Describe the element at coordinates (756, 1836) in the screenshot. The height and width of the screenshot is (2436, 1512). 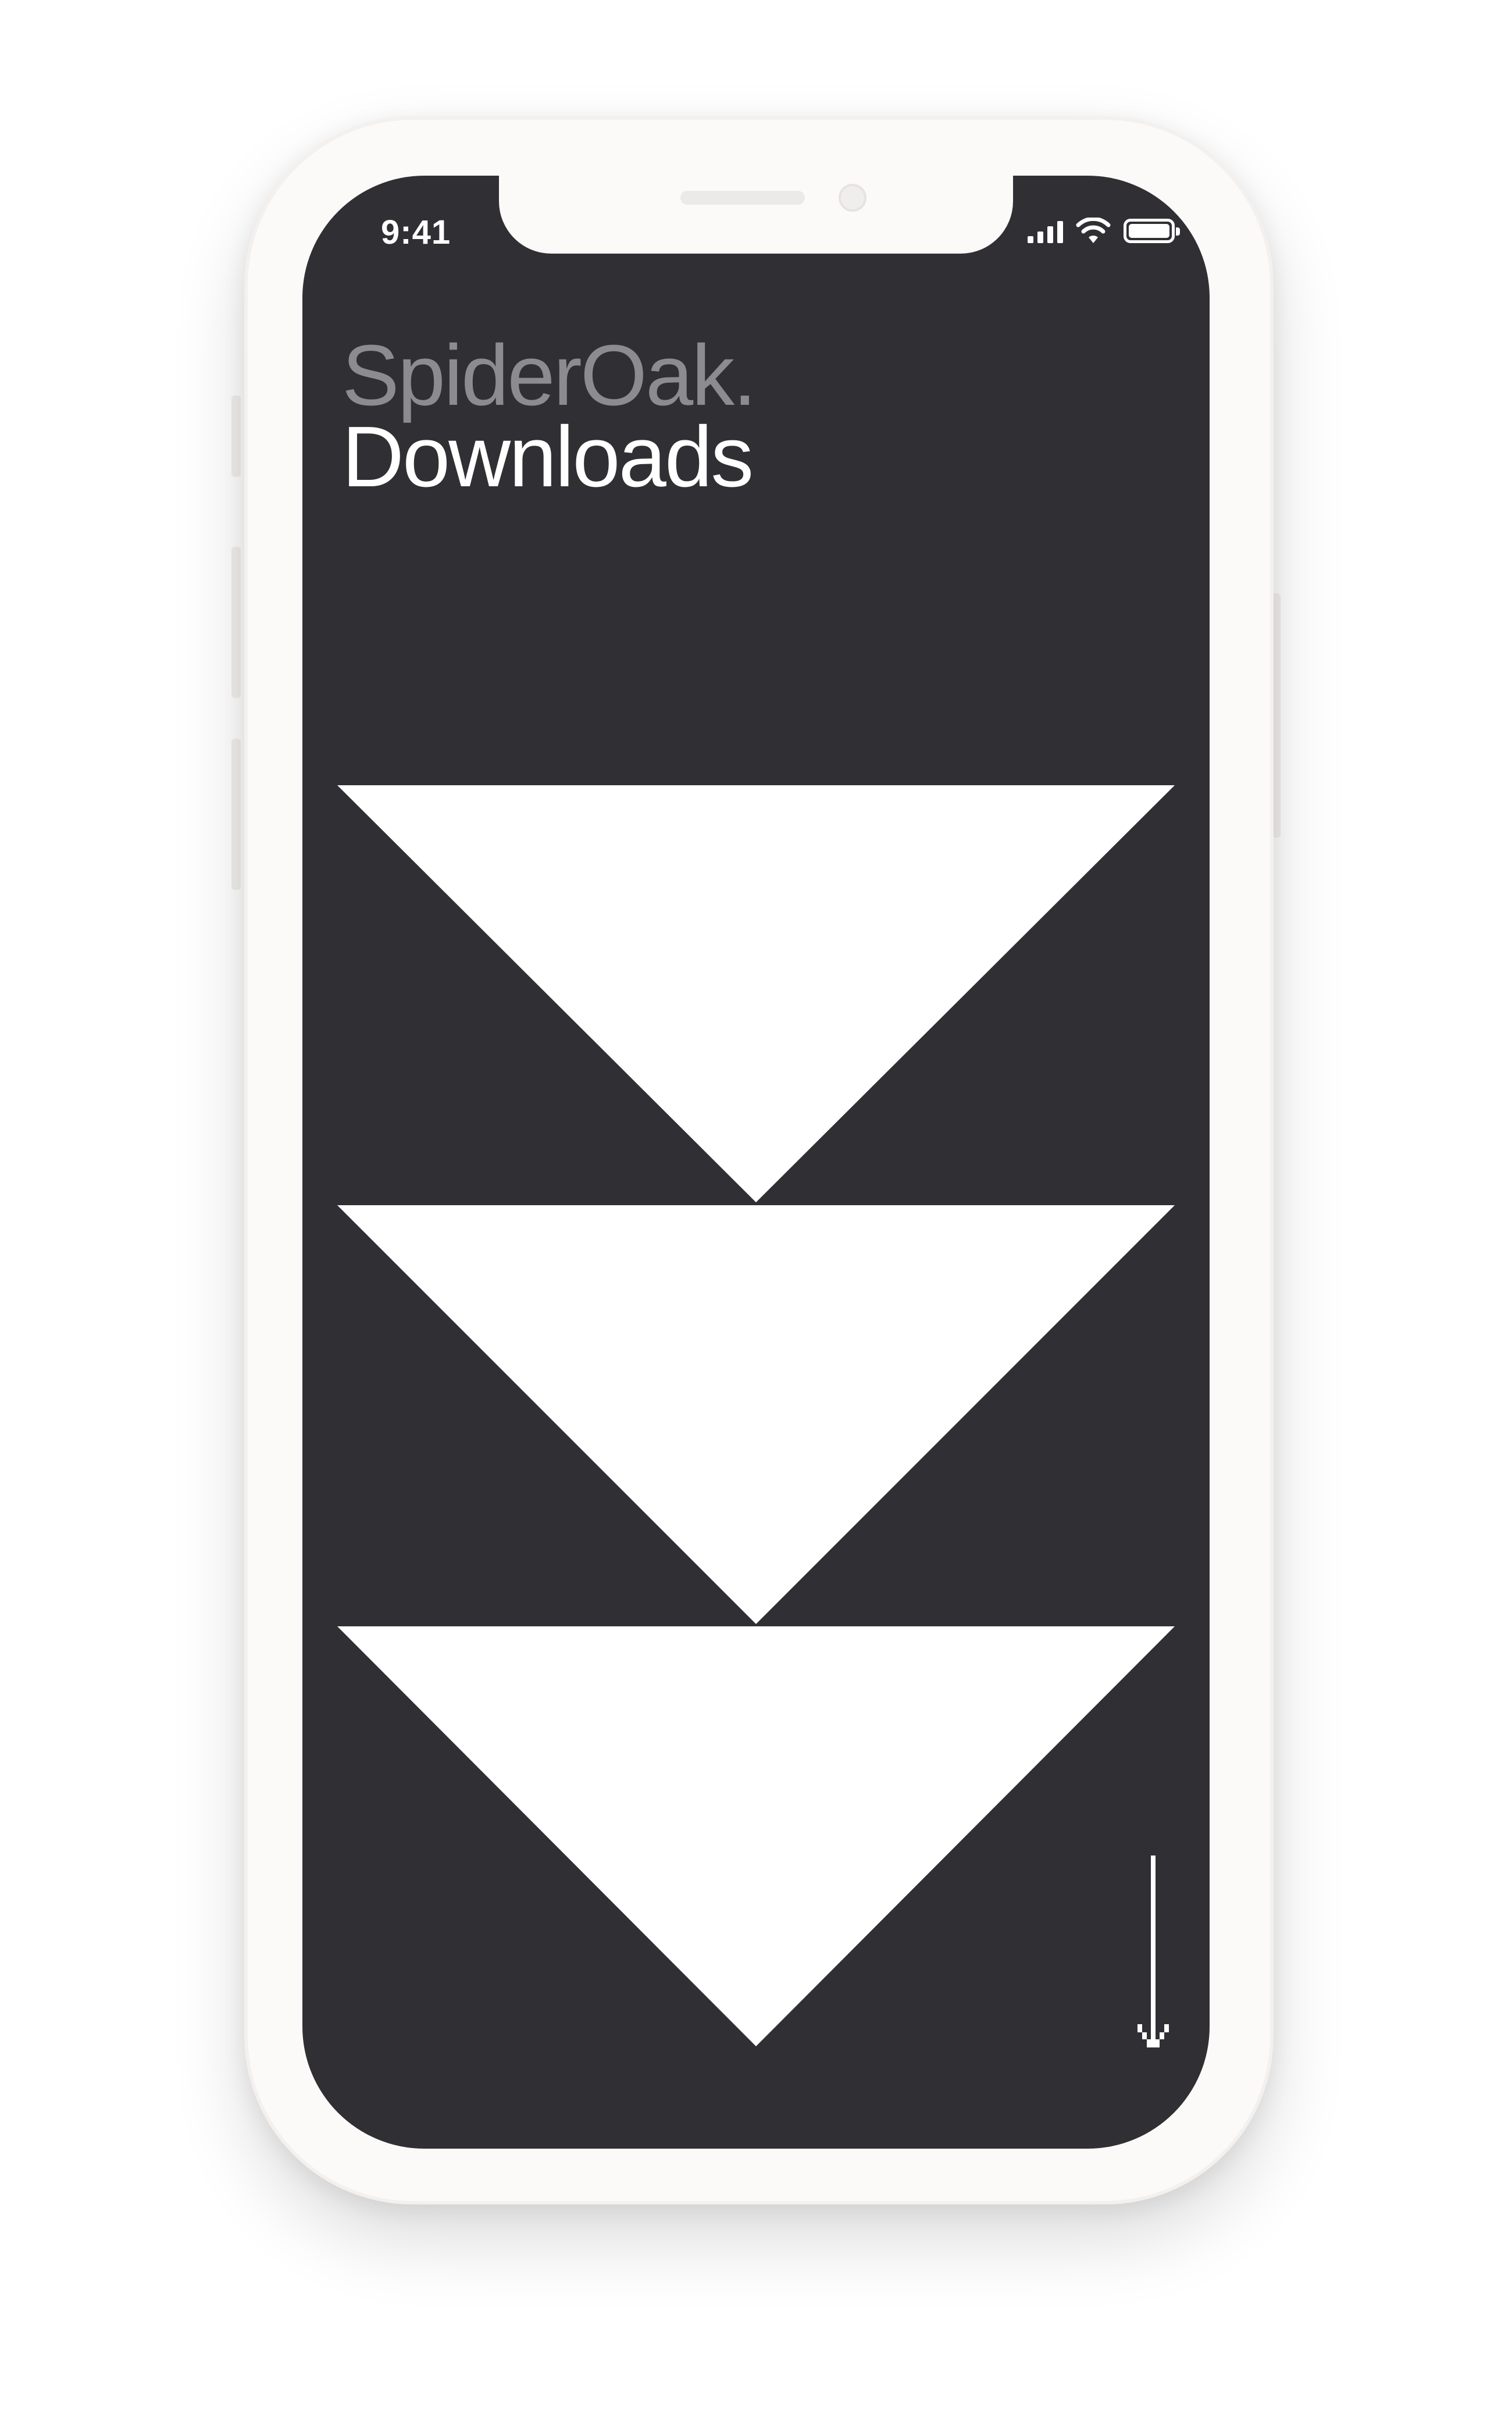
I see `triangle-bottom` at that location.